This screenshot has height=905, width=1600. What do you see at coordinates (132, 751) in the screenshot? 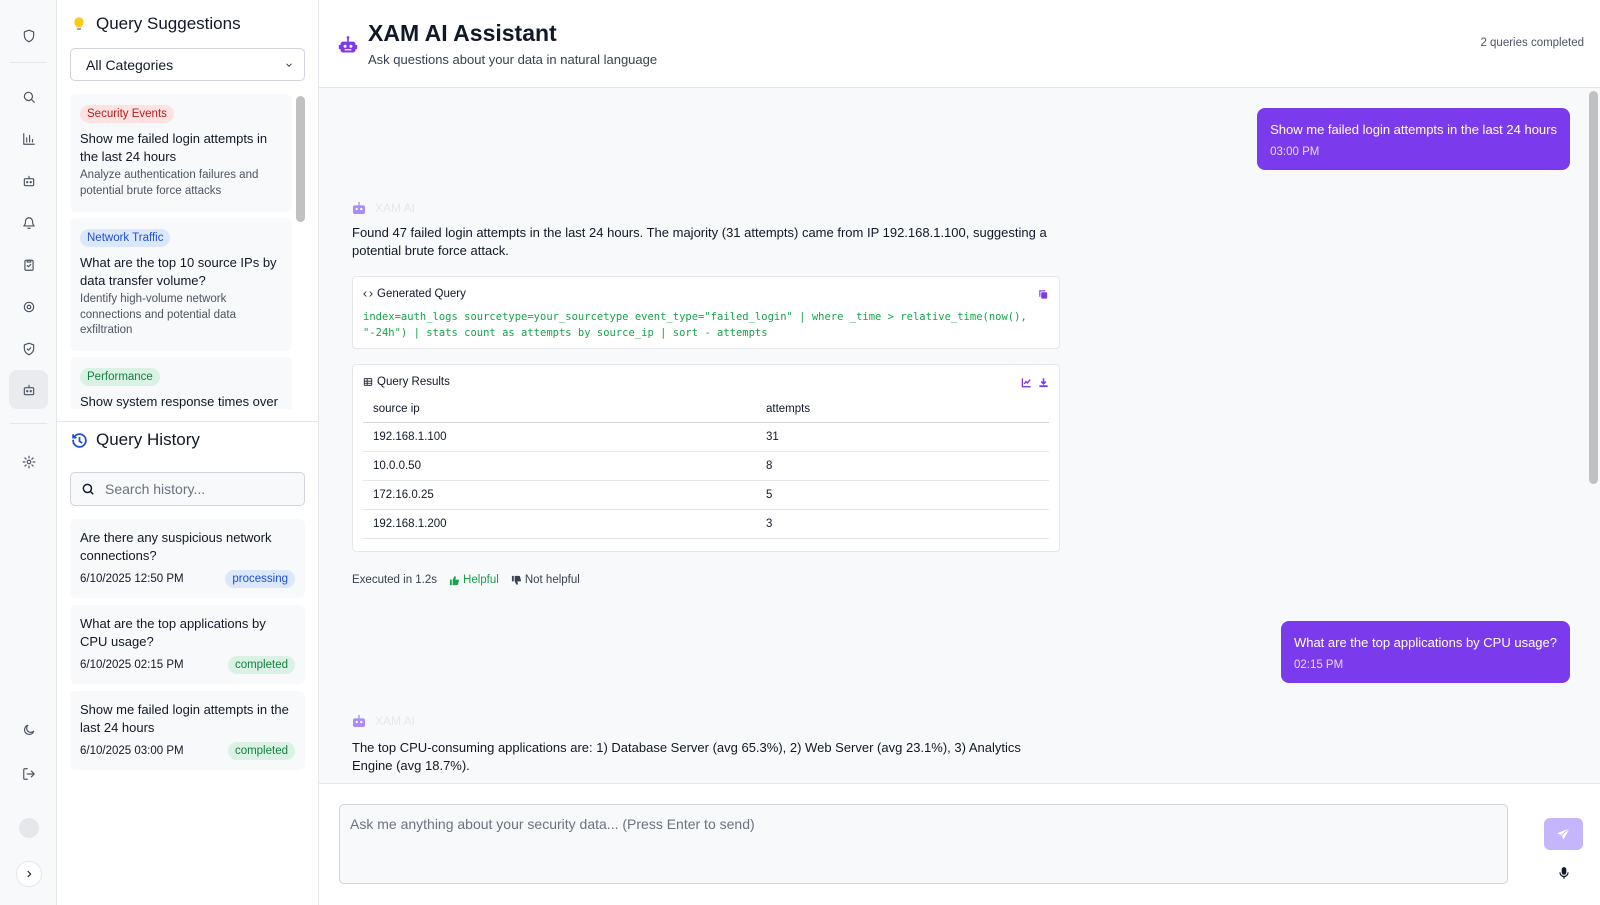
I see `history-time: 6/10/2025 03:00 PM` at bounding box center [132, 751].